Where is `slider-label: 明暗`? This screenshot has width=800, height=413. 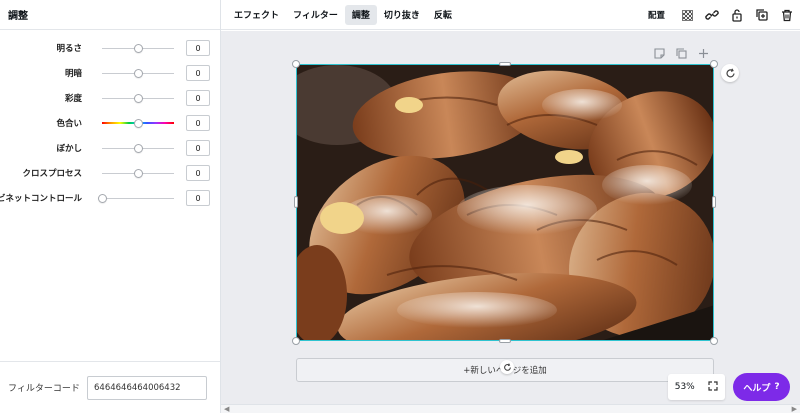
slider-label: 明暗 is located at coordinates (73, 74).